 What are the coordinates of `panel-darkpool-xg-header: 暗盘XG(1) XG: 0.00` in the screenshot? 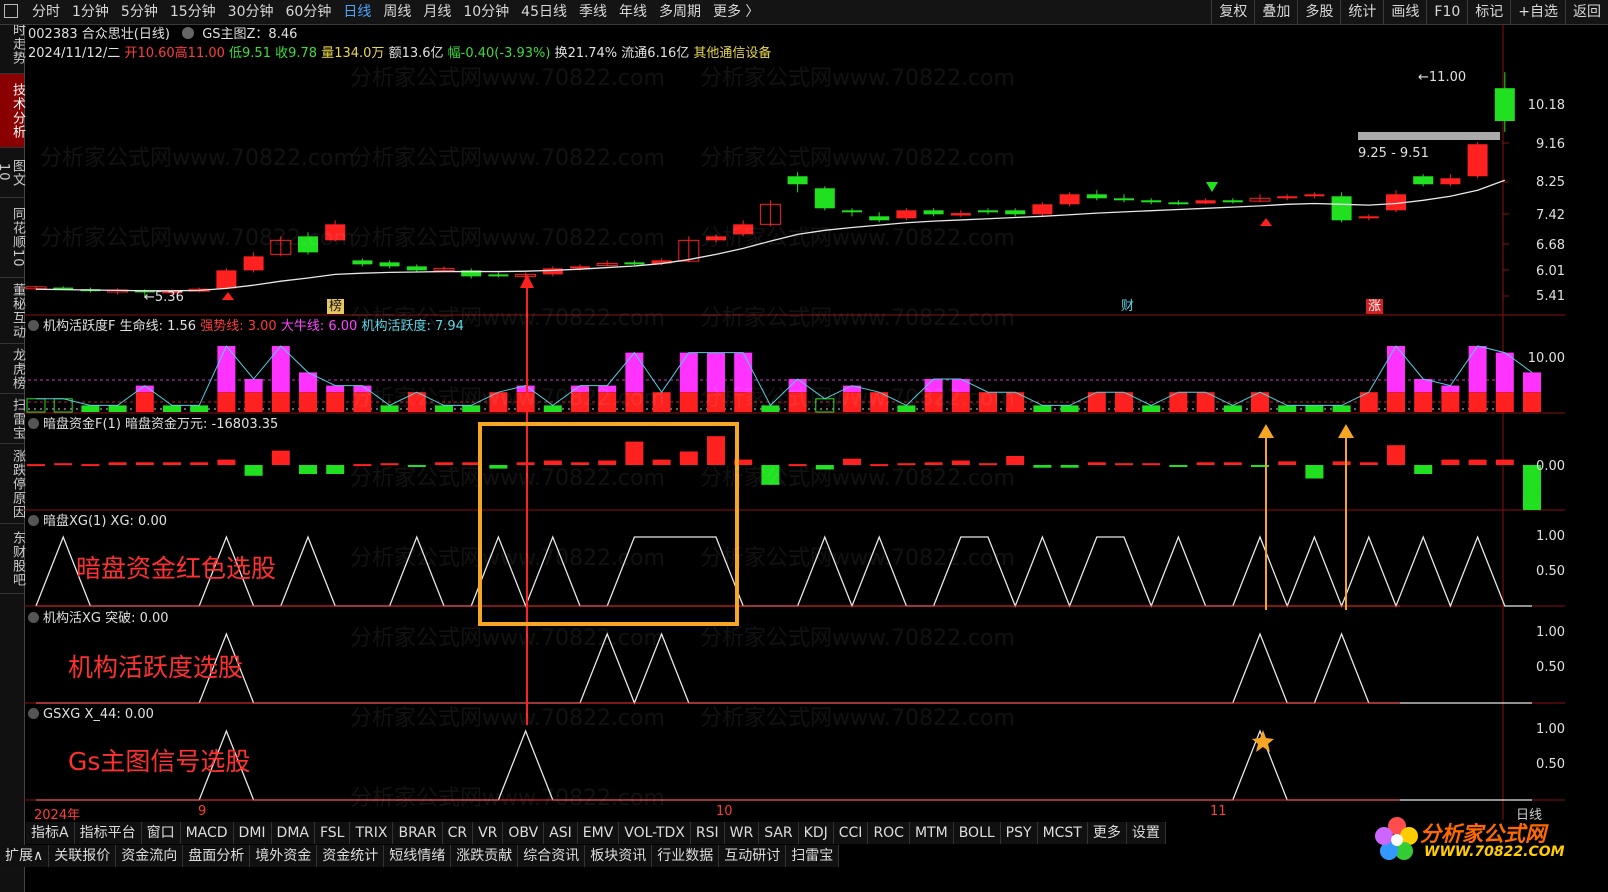 It's located at (97, 522).